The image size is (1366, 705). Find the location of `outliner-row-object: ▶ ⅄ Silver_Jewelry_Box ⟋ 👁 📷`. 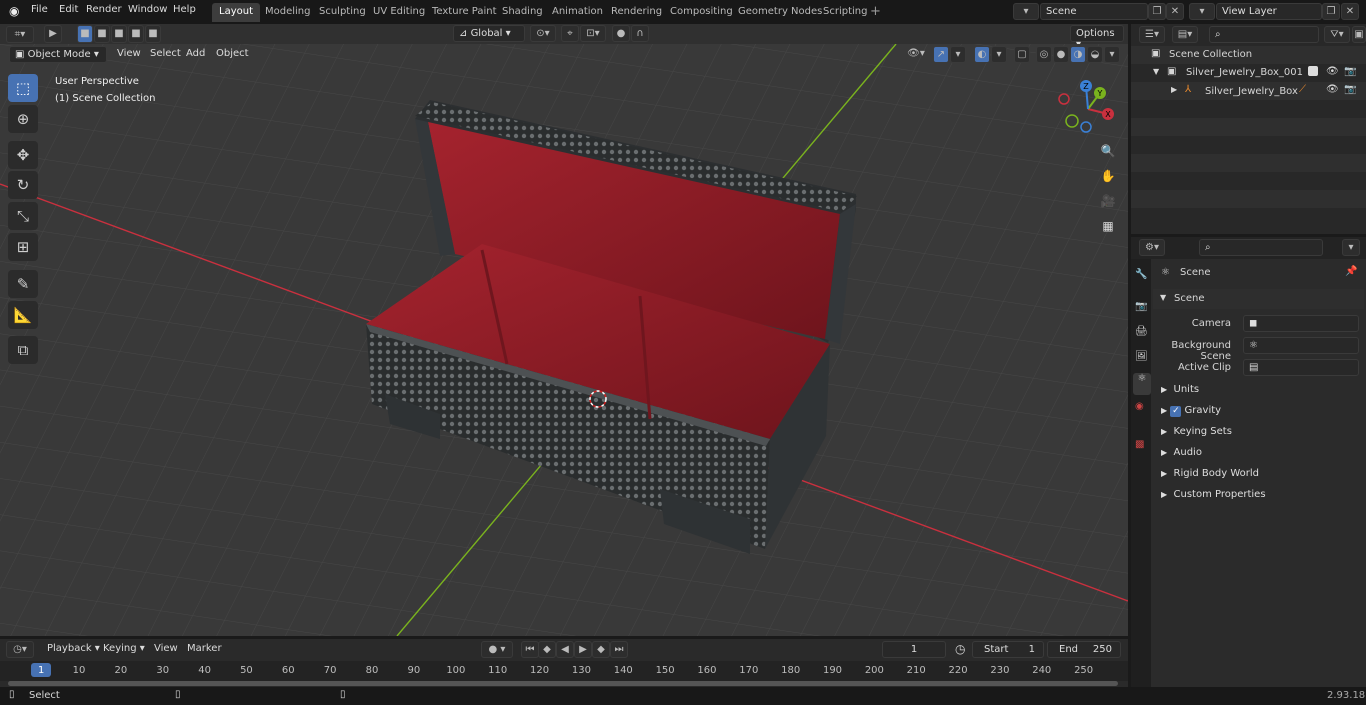

outliner-row-object: ▶ ⅄ Silver_Jewelry_Box ⟋ 👁 📷 is located at coordinates (1248, 91).